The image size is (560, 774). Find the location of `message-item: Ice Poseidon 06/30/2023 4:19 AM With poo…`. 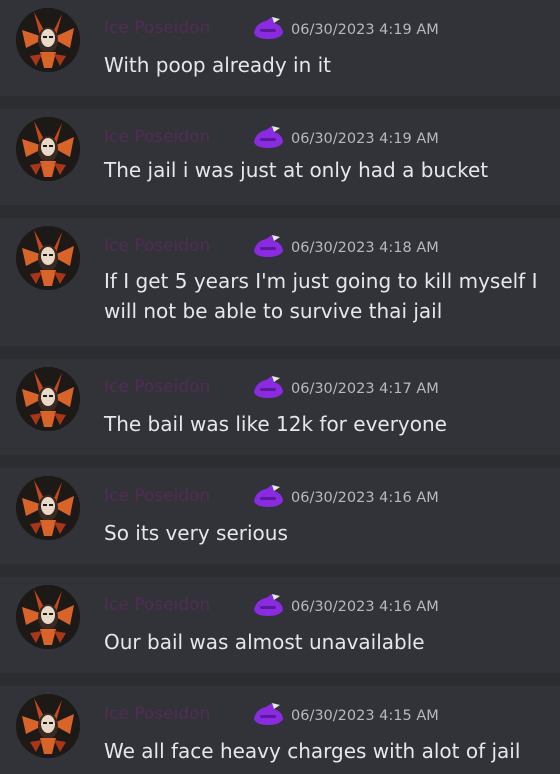

message-item: Ice Poseidon 06/30/2023 4:19 AM With poo… is located at coordinates (280, 48).